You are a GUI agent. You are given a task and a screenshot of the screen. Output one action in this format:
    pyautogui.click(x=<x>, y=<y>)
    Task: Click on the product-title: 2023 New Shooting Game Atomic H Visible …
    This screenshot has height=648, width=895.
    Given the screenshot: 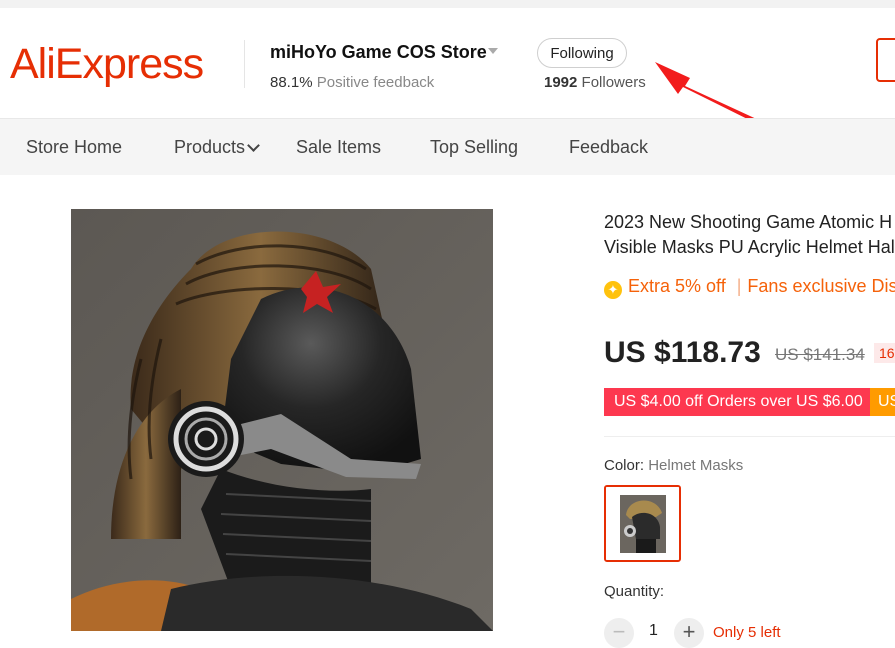 What is the action you would take?
    pyautogui.click(x=749, y=235)
    